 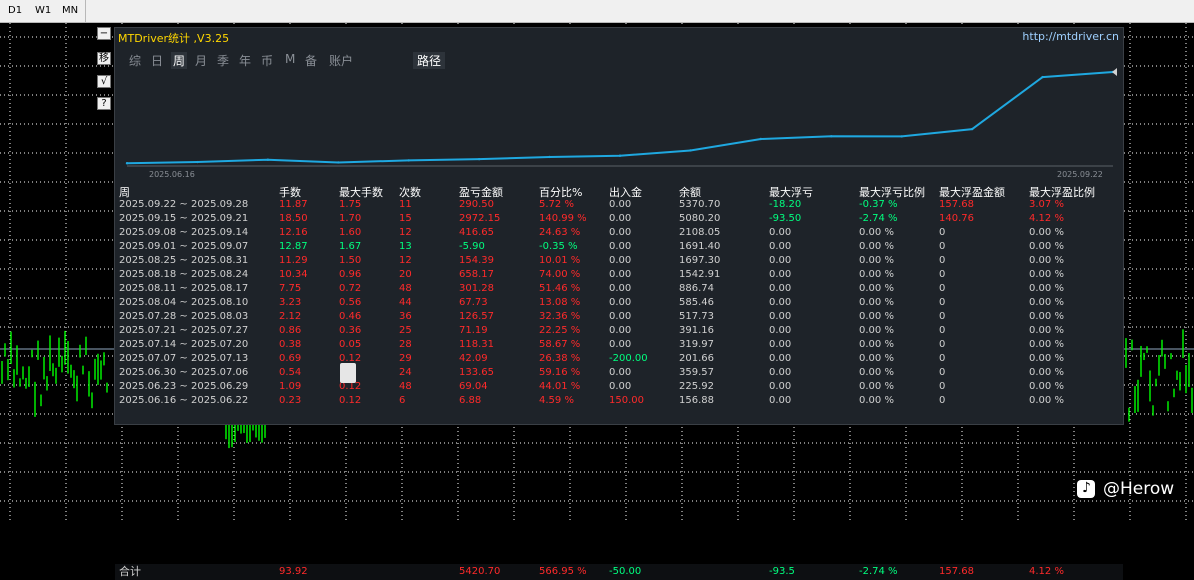 What do you see at coordinates (476, 344) in the screenshot?
I see `table-cell: 118.31` at bounding box center [476, 344].